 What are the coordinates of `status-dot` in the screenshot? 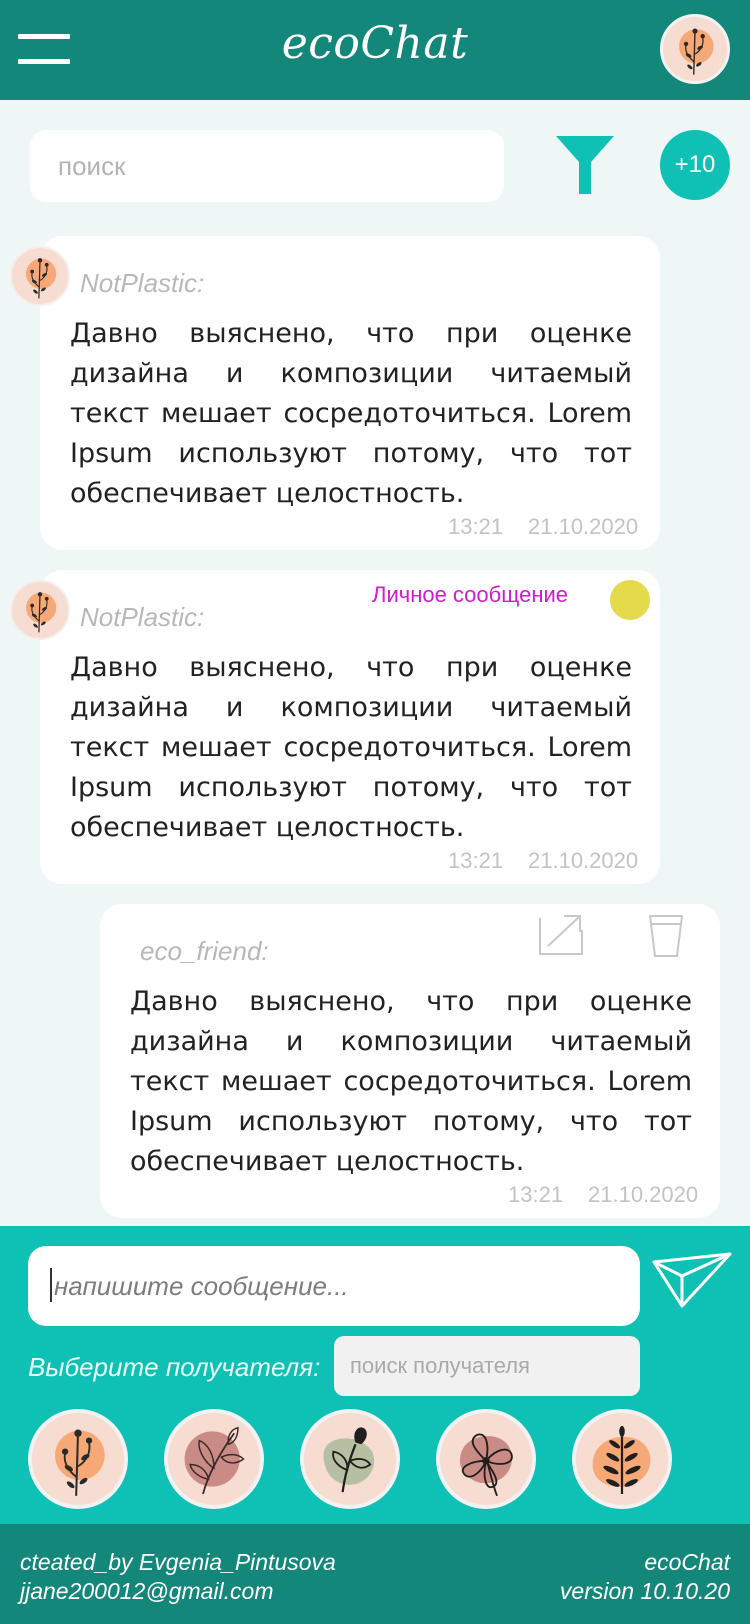 It's located at (630, 600).